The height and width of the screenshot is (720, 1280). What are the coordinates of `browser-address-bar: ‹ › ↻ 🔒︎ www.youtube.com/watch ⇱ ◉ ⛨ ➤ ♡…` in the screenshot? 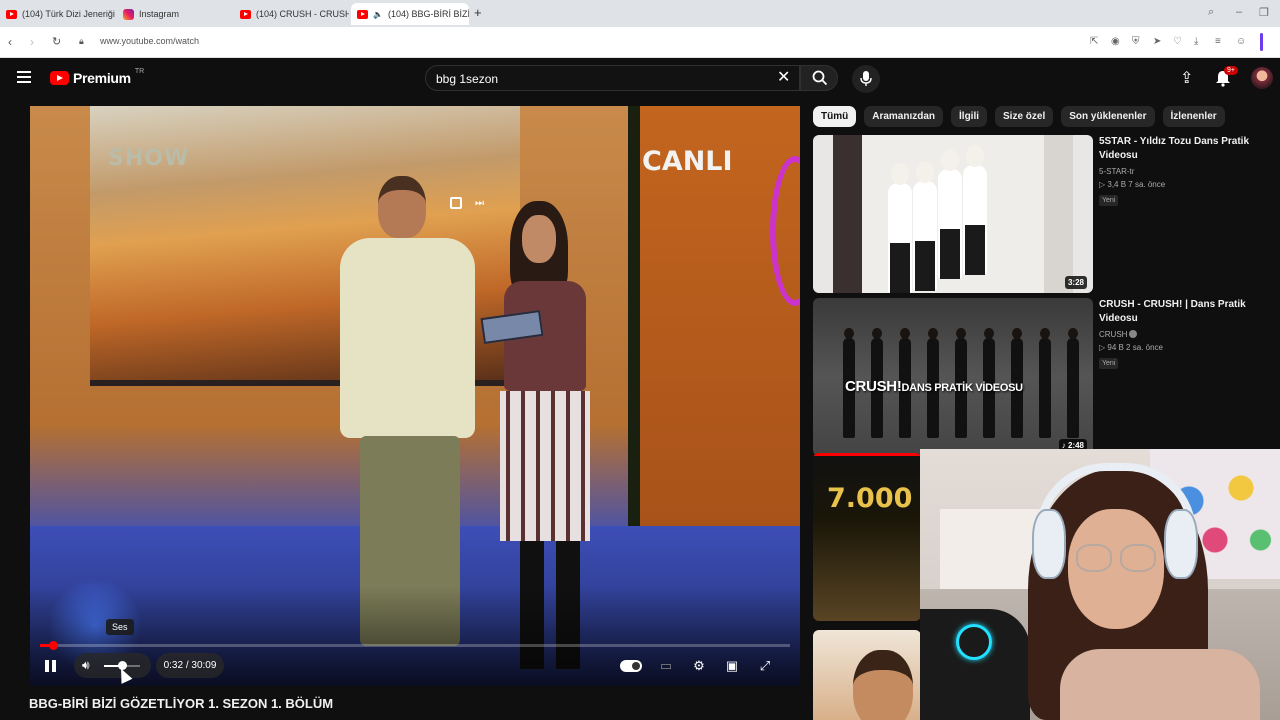 It's located at (640, 42).